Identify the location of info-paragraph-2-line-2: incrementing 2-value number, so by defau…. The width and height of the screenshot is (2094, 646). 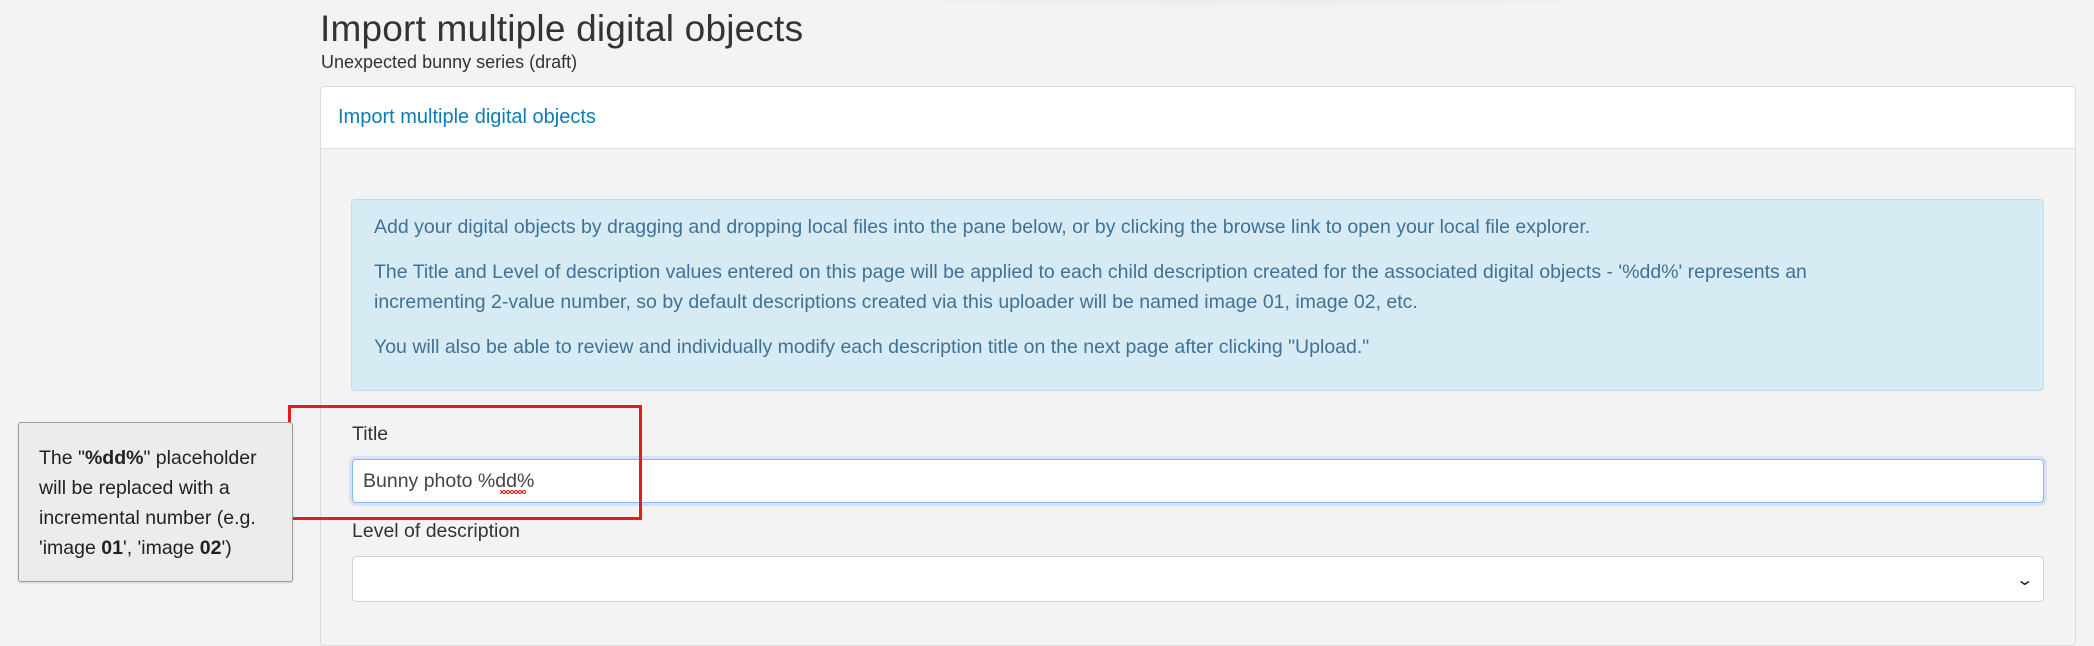
(896, 302).